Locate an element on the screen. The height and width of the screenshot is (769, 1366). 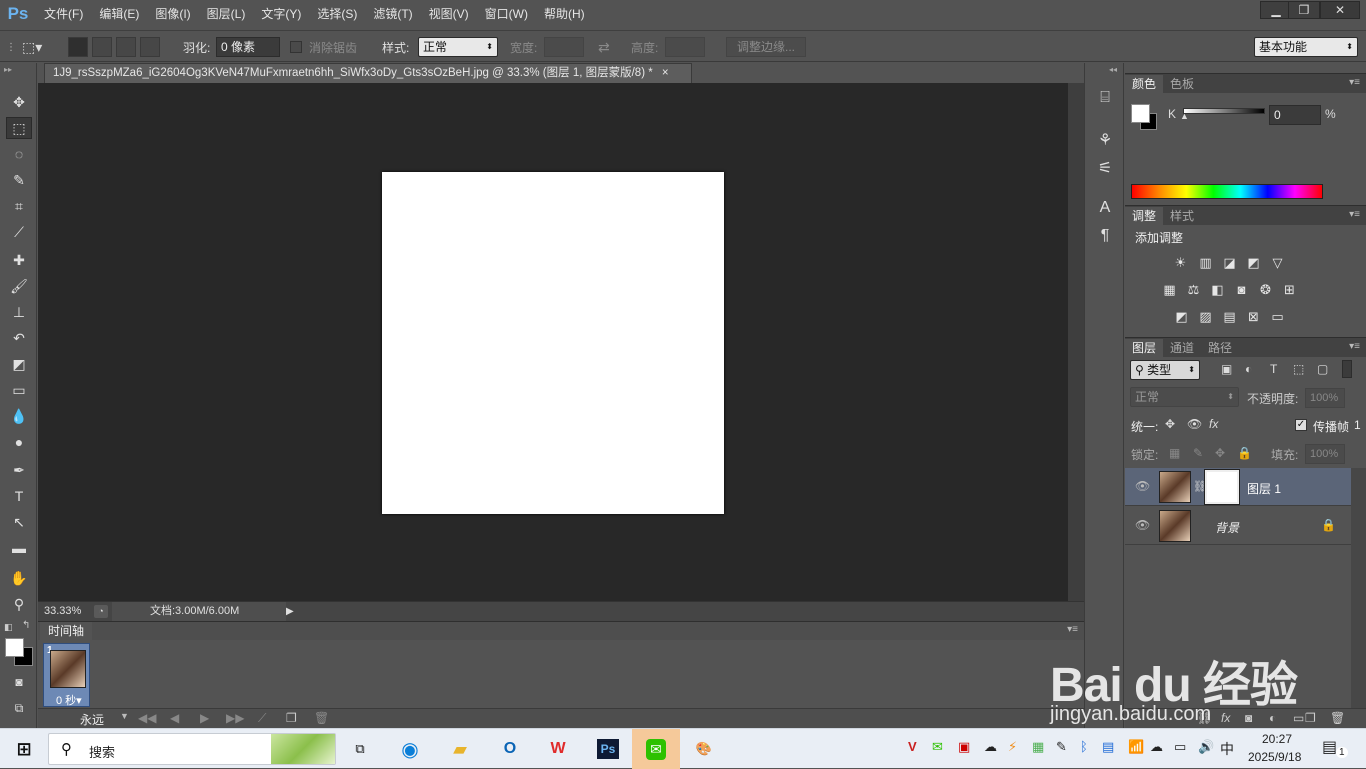
antialias-checkbox is located at coordinates (296, 47).